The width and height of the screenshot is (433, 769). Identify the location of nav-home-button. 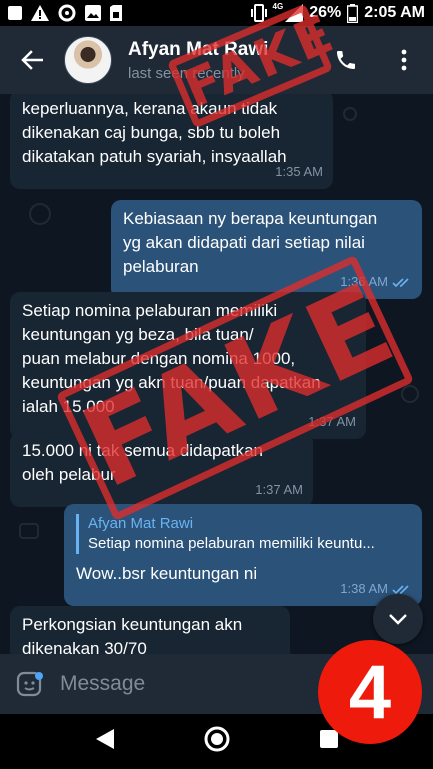
(217, 741).